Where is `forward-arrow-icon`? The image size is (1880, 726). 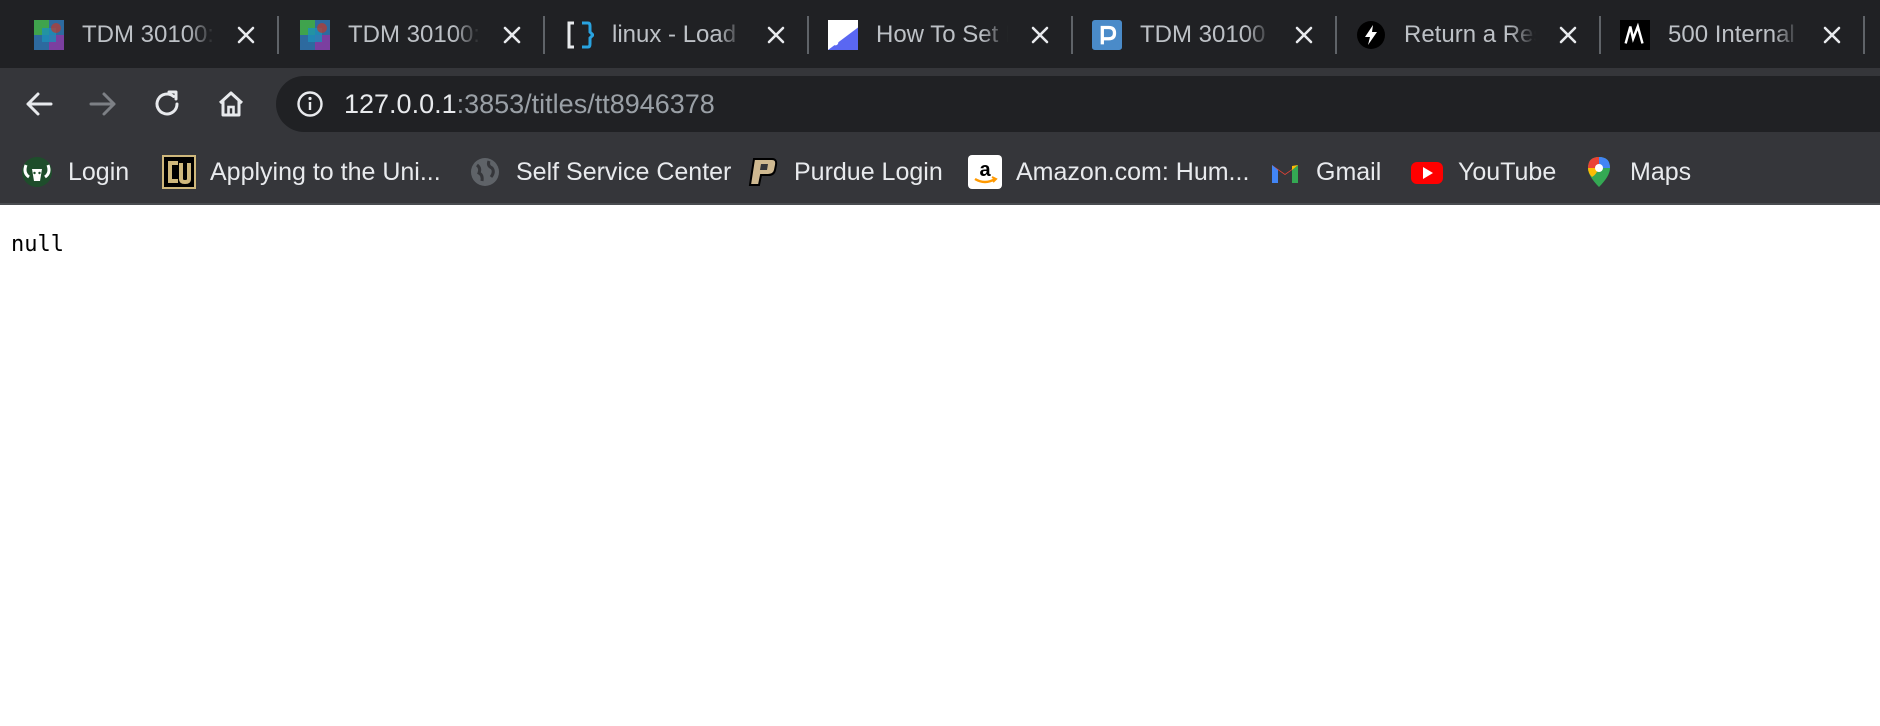 forward-arrow-icon is located at coordinates (102, 104).